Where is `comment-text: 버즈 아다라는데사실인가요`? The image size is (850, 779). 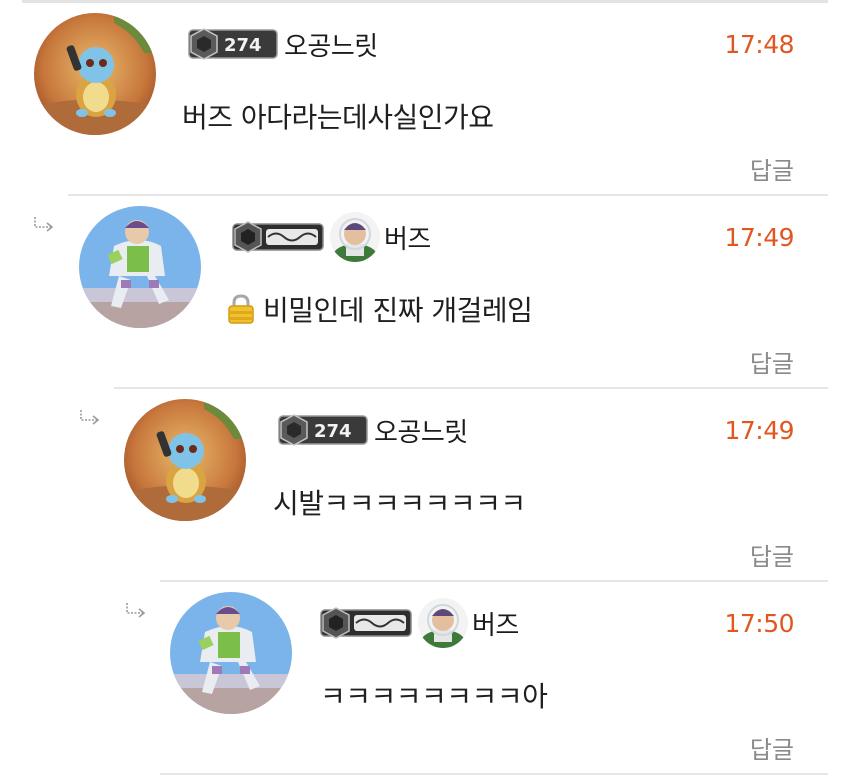 comment-text: 버즈 아다라는데사실인가요 is located at coordinates (338, 116).